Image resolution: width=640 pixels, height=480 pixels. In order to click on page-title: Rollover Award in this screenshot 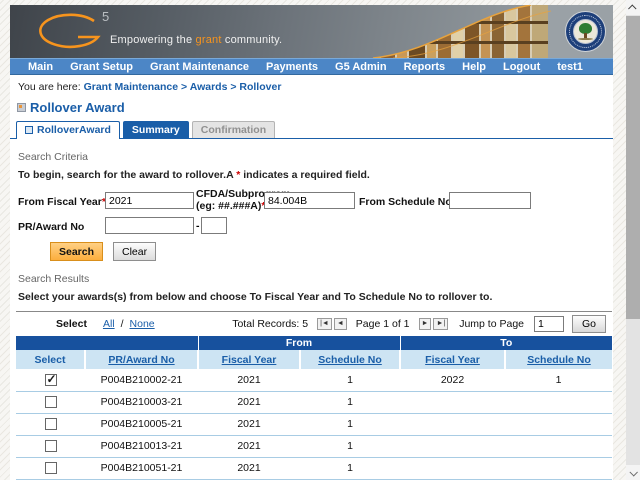, I will do `click(77, 107)`.